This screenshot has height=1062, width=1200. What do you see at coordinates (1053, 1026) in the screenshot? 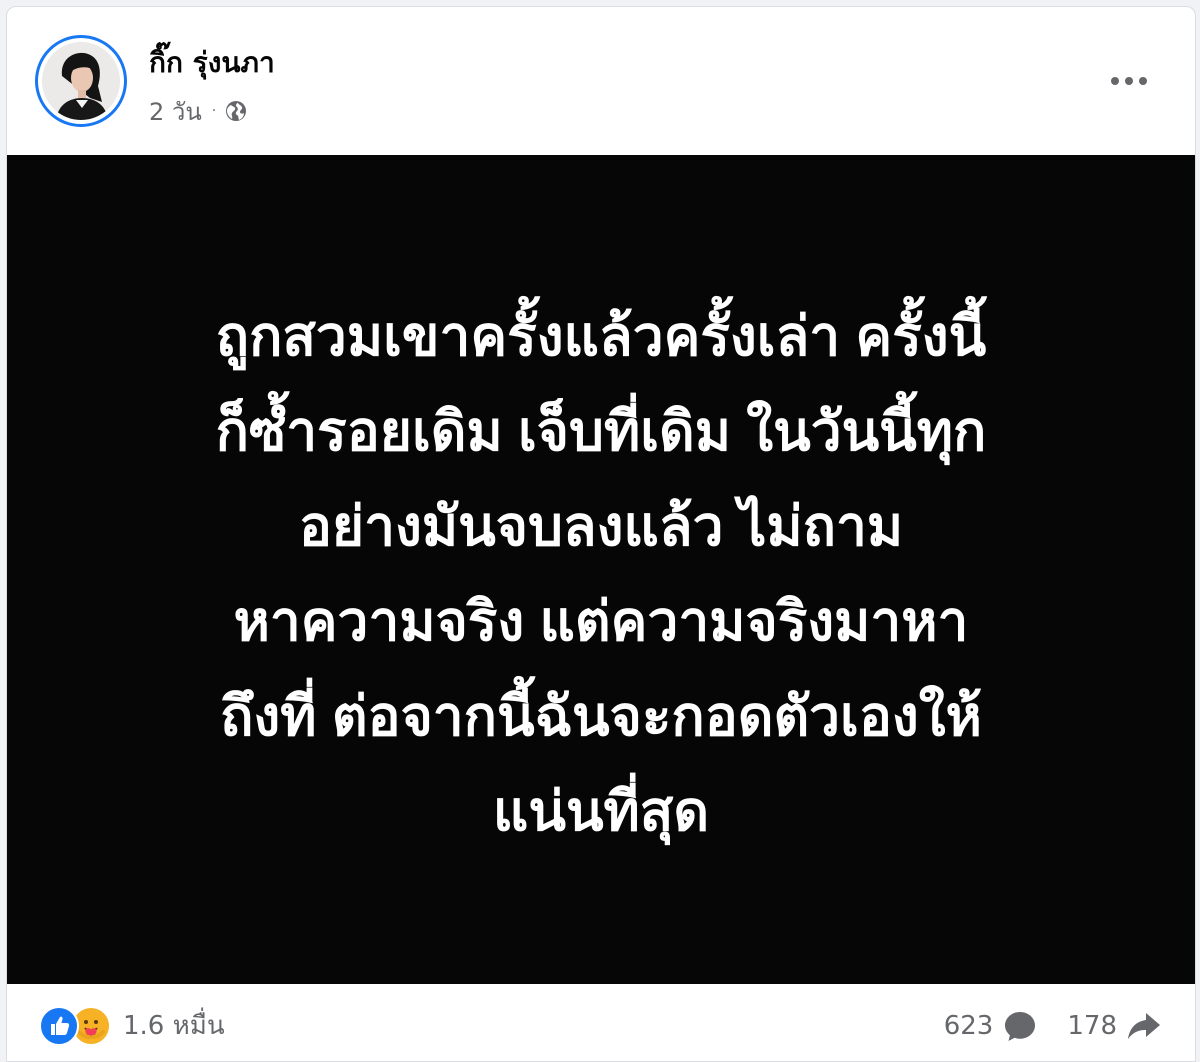
I see `post-stats: 623 178` at bounding box center [1053, 1026].